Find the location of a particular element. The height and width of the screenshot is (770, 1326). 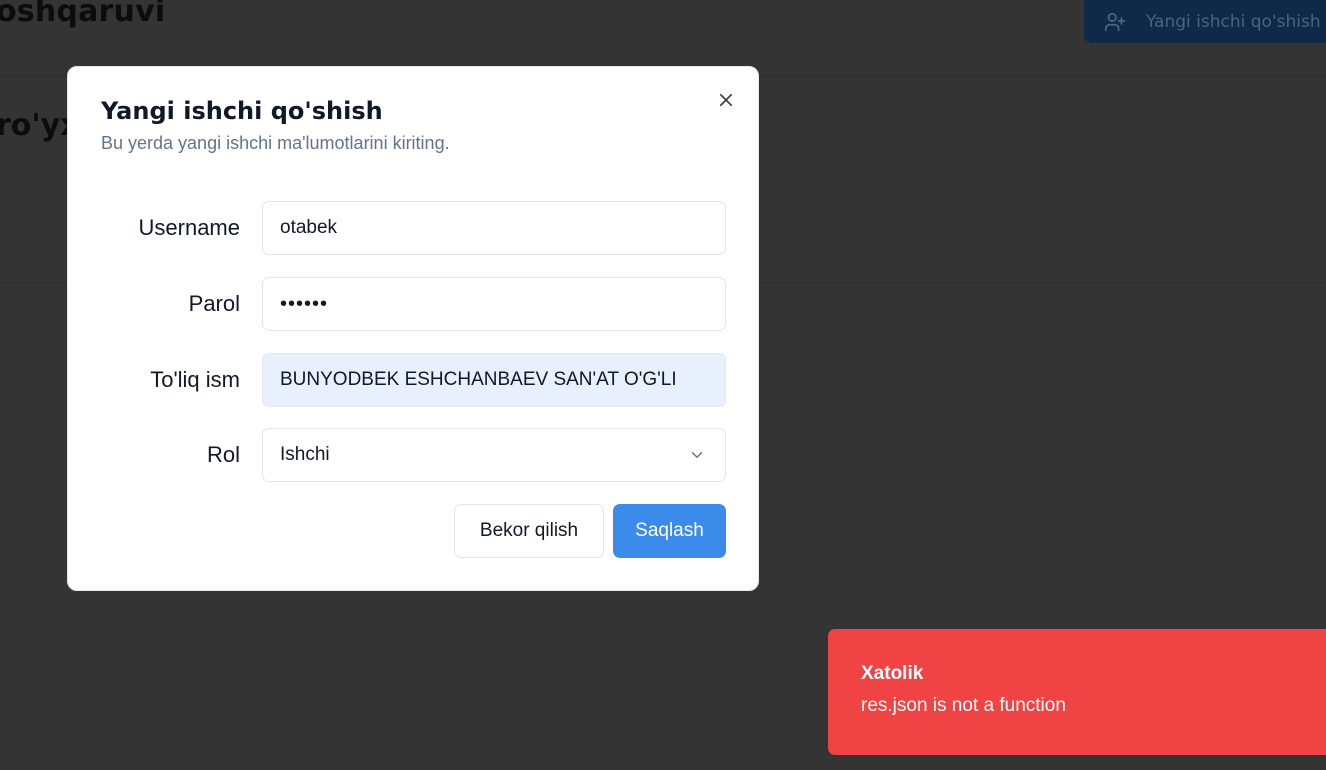

save-button: Saqlash is located at coordinates (669, 531).